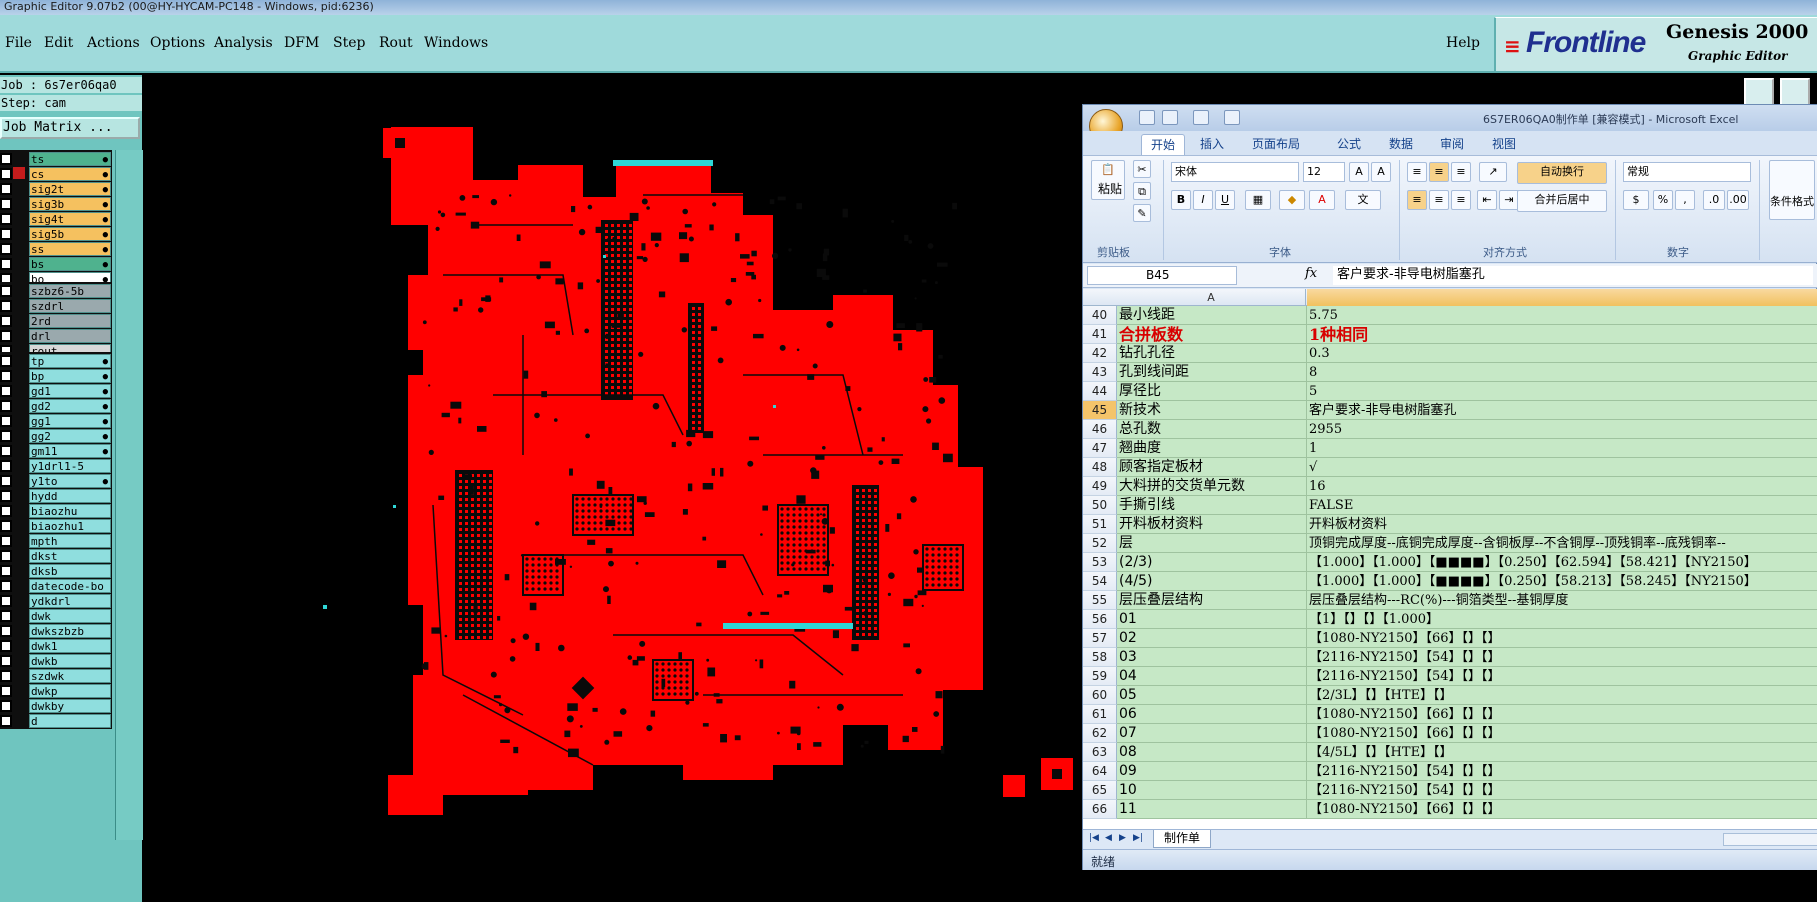 This screenshot has height=902, width=1817. Describe the element at coordinates (1212, 809) in the screenshot. I see `cell-a: 11` at that location.